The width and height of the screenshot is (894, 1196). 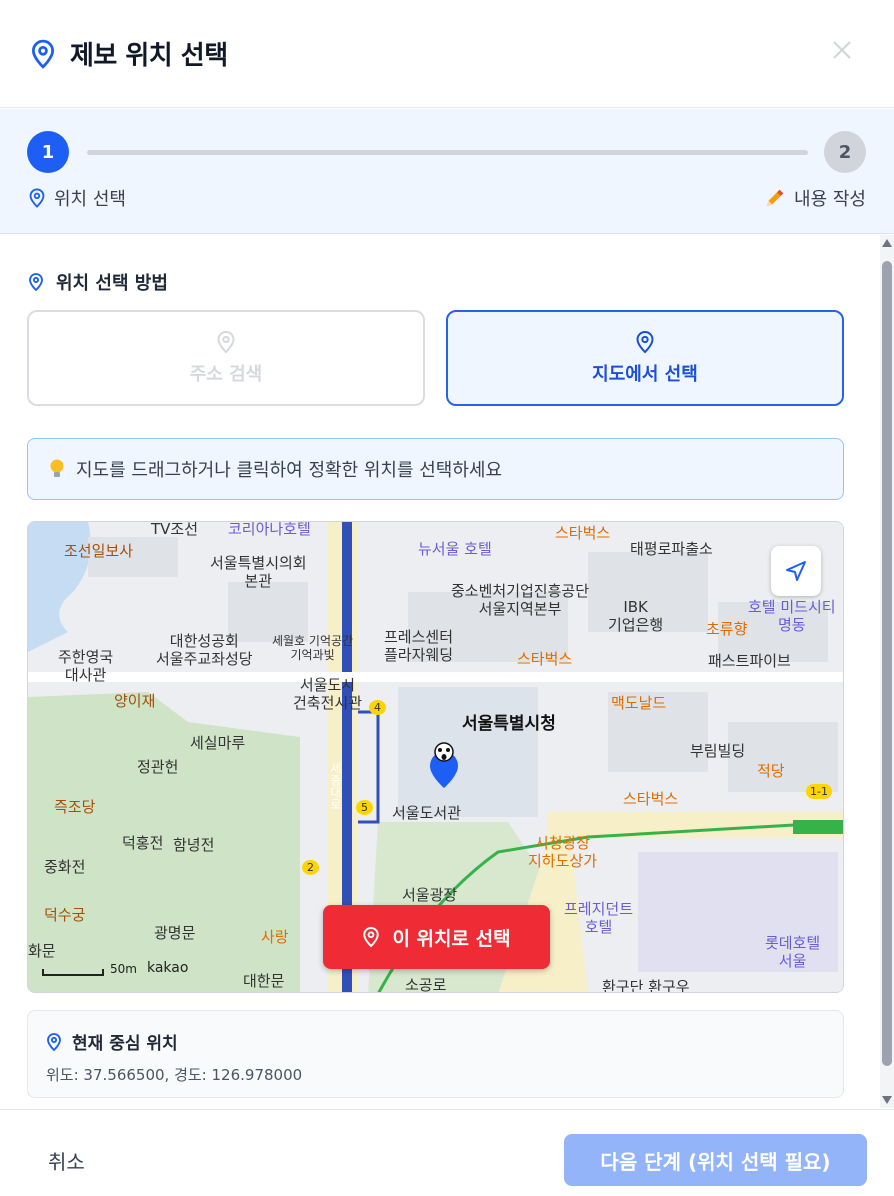 I want to click on select-this-location-button: 이 위치로 선택, so click(x=436, y=937).